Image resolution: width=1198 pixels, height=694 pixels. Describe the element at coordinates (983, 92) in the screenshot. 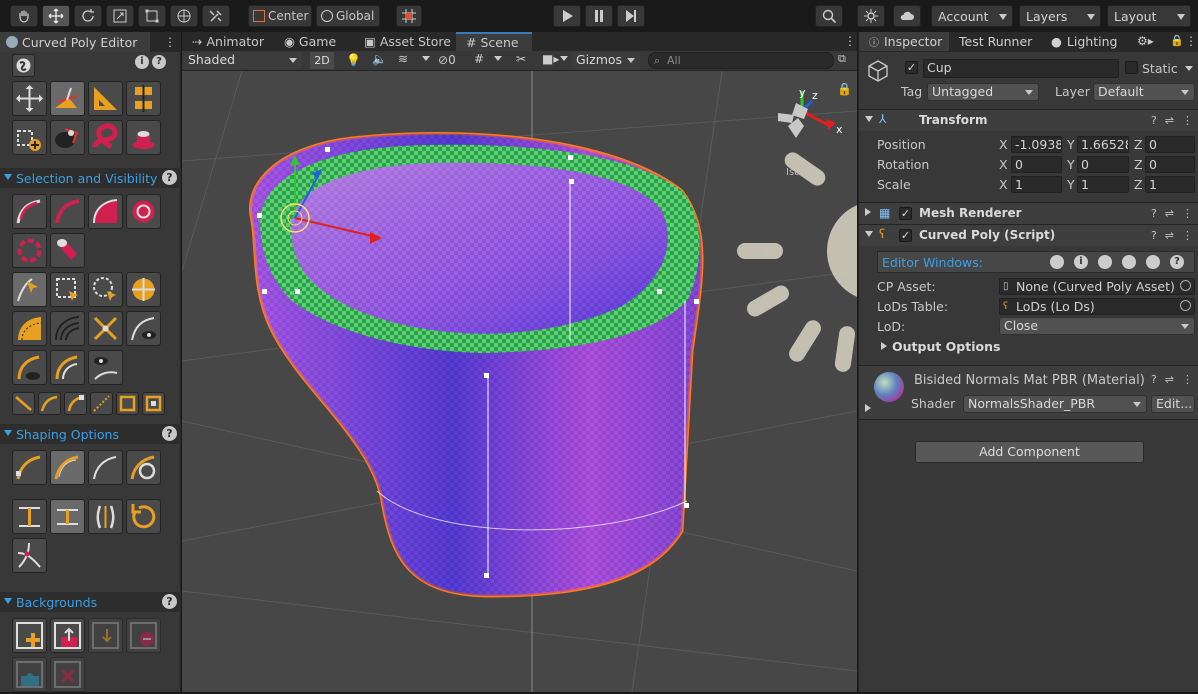

I see `tag-dropdown: Untagged` at that location.